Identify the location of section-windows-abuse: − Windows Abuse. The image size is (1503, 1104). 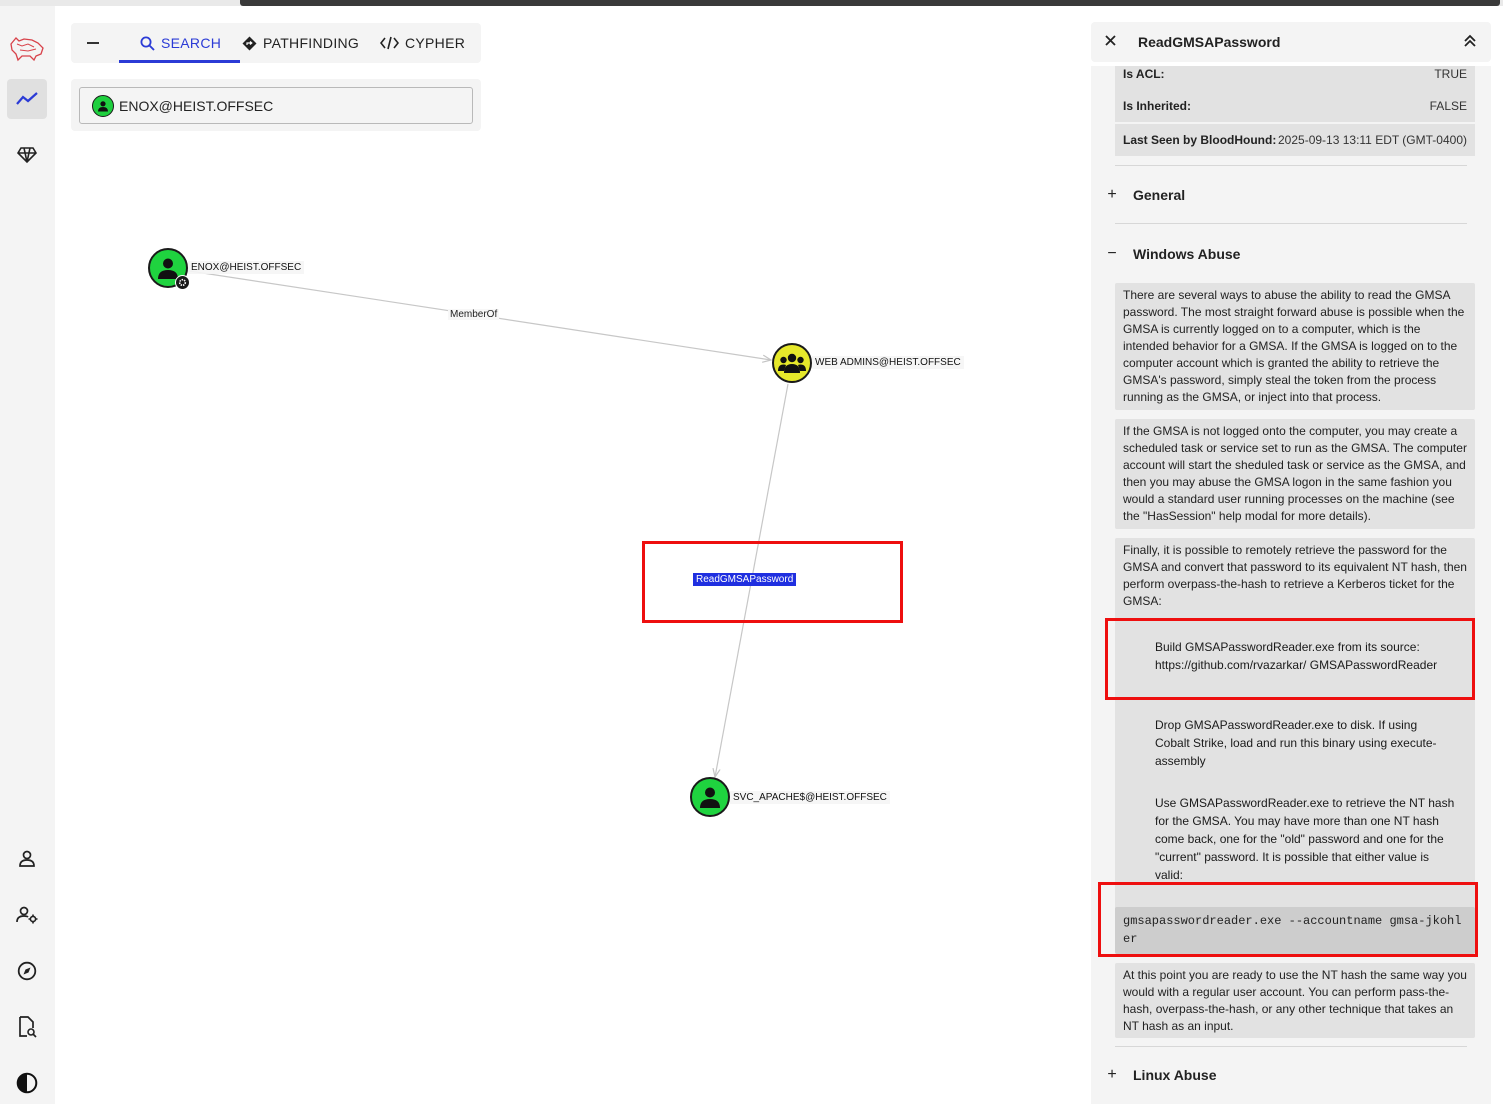
(1172, 254).